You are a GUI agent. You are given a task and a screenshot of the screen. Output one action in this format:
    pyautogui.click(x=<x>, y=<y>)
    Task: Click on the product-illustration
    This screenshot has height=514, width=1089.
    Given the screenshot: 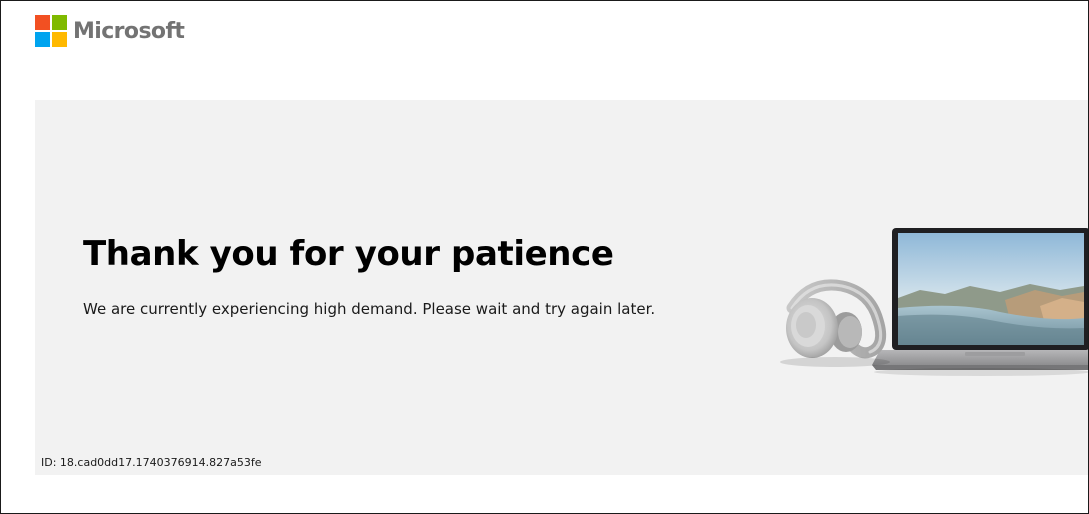 What is the action you would take?
    pyautogui.click(x=934, y=302)
    